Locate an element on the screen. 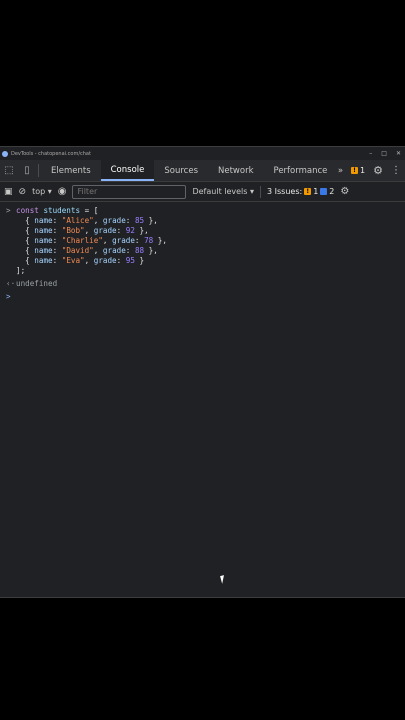  live-expression-eye-icon: ◉ is located at coordinates (62, 191).